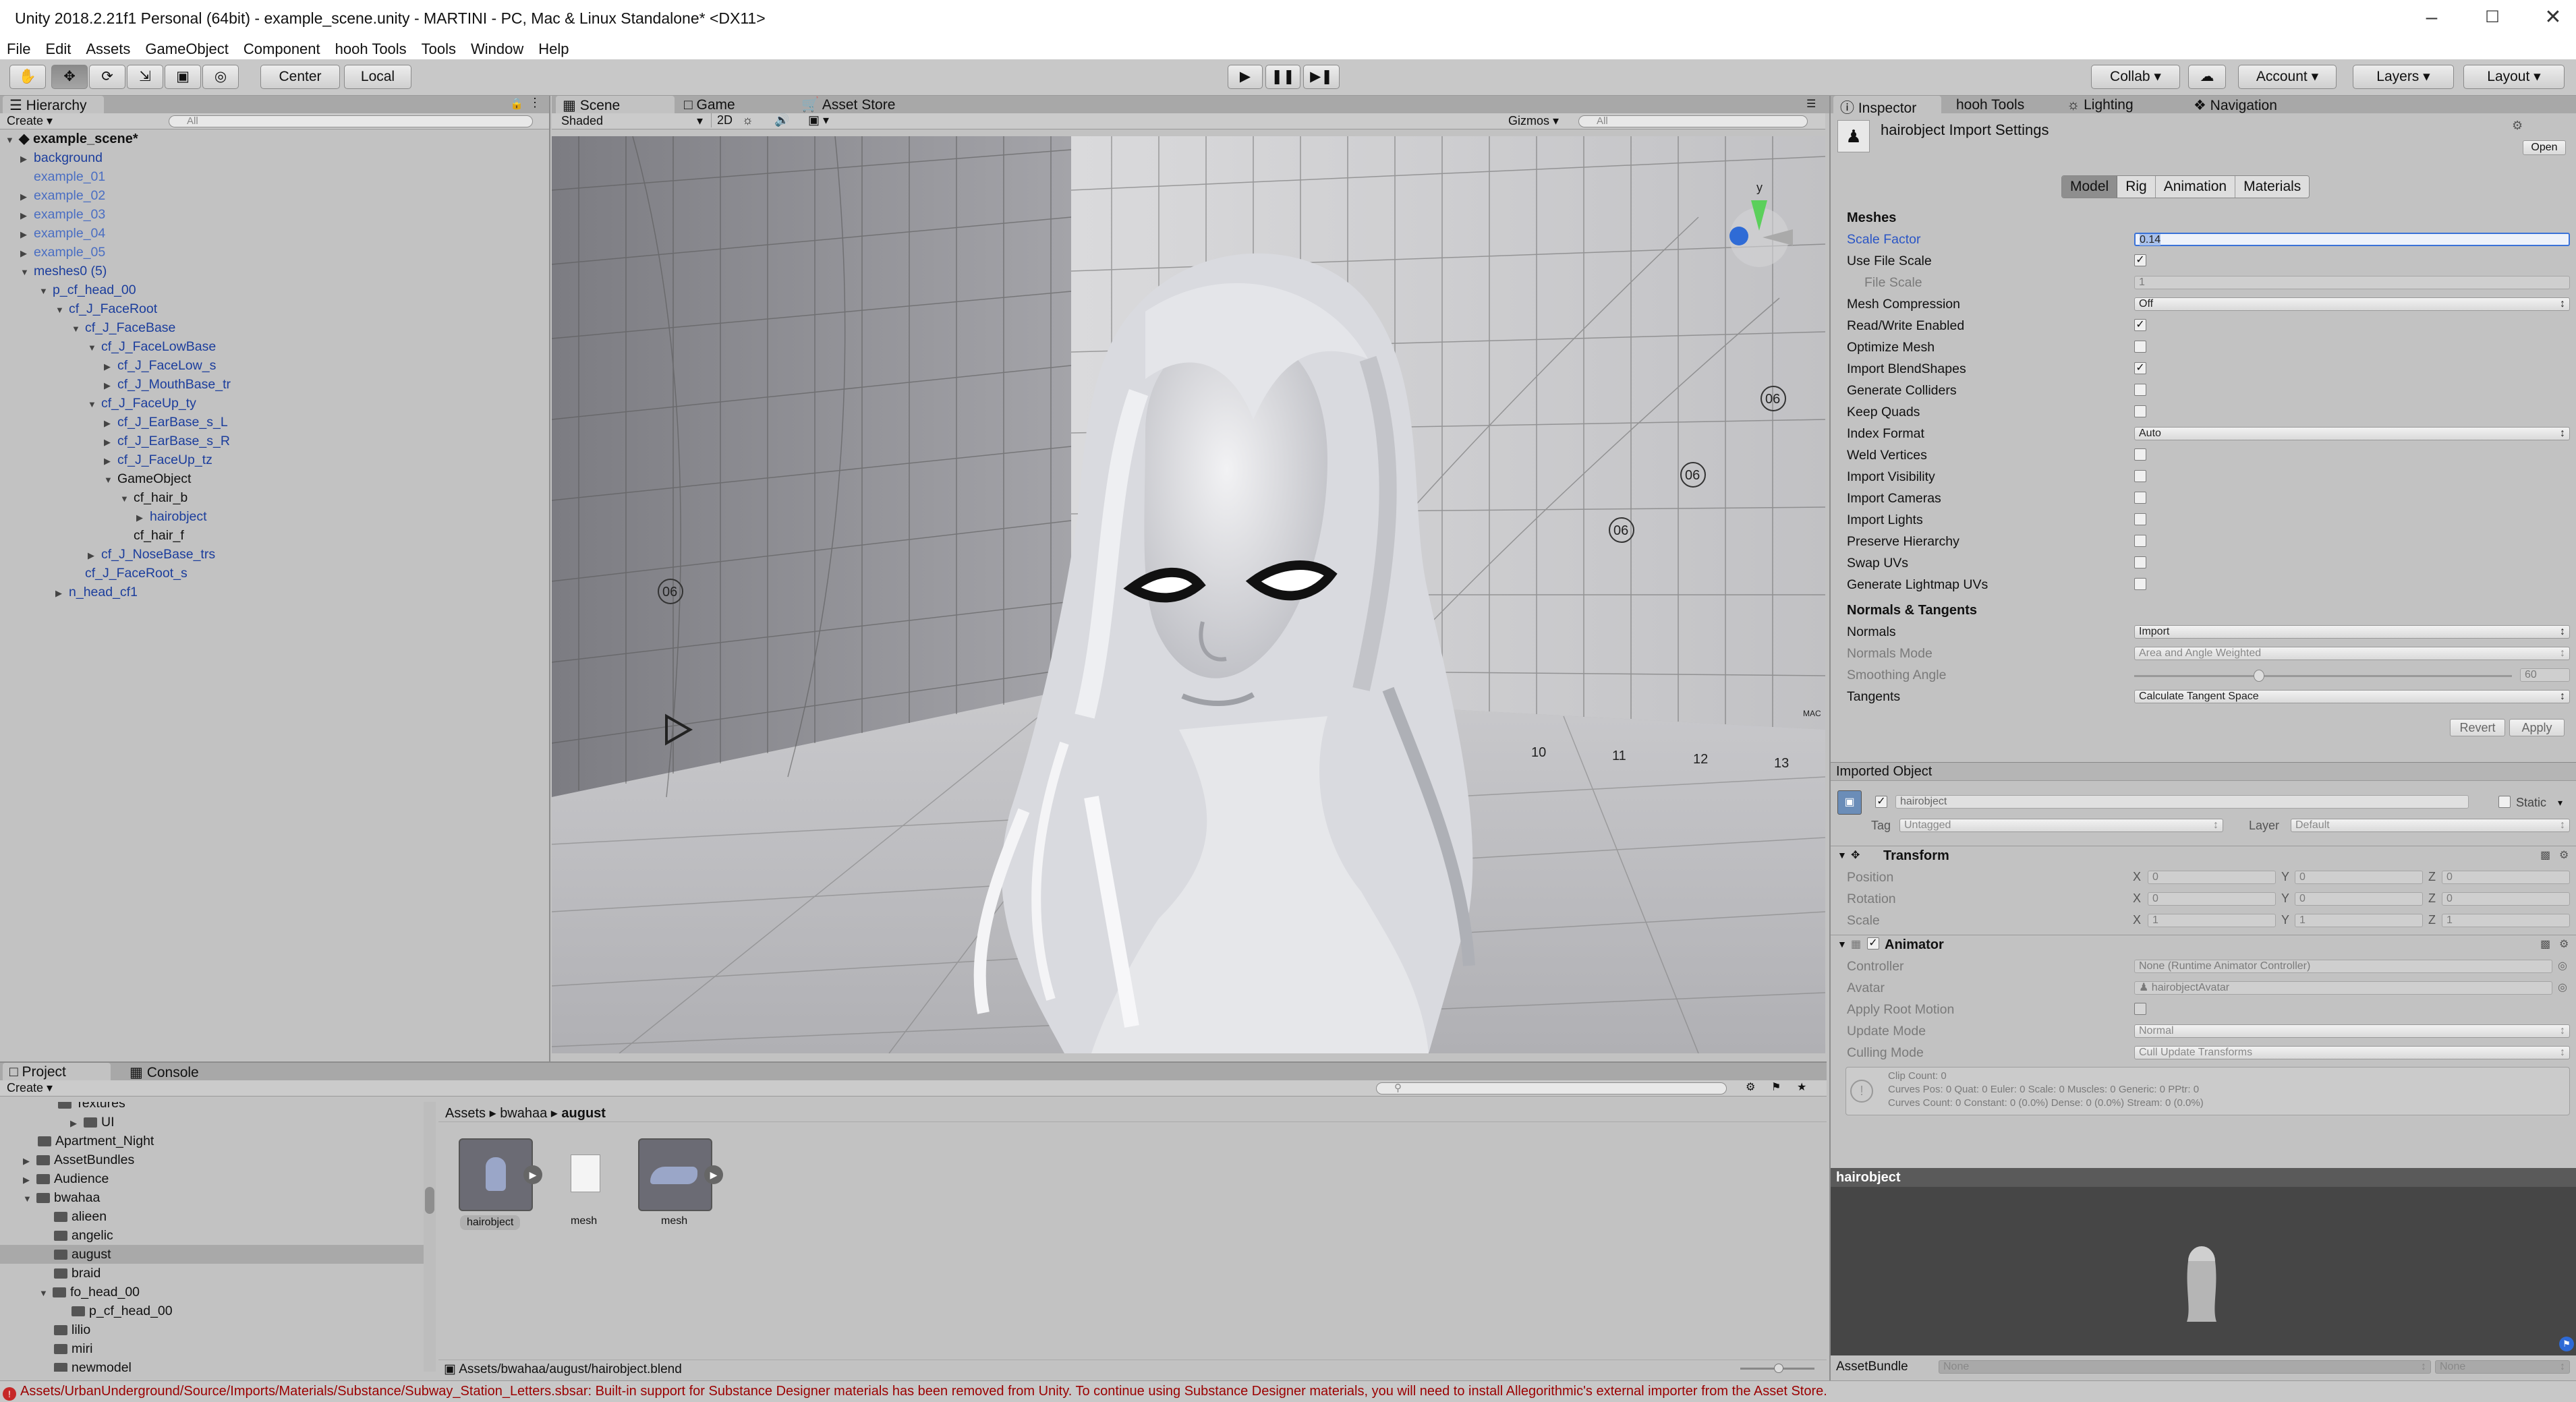 The image size is (2576, 1402). Describe the element at coordinates (87, 290) in the screenshot. I see `tree-item: ▼ p_cf_head_00` at that location.